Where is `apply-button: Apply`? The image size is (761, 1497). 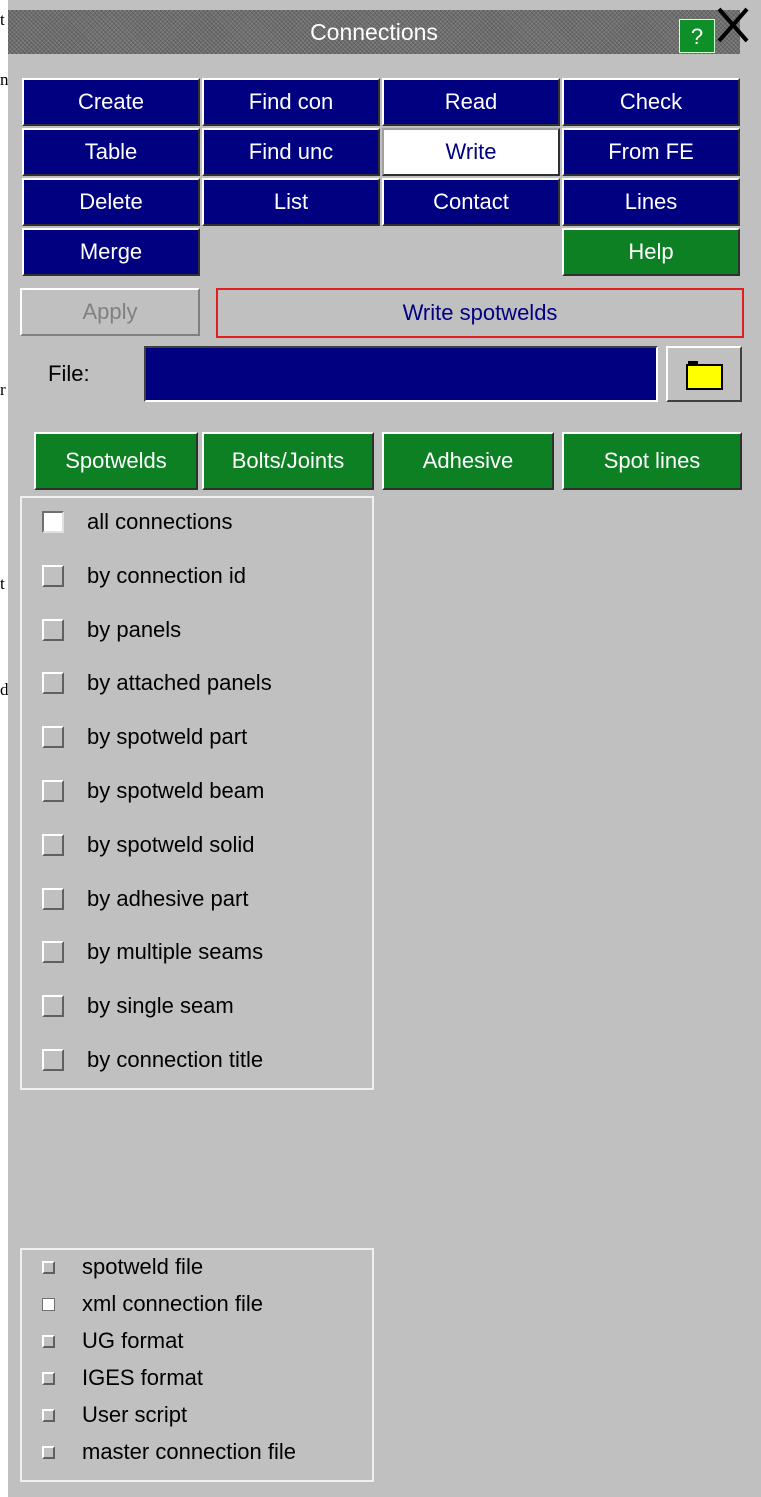
apply-button: Apply is located at coordinates (110, 312).